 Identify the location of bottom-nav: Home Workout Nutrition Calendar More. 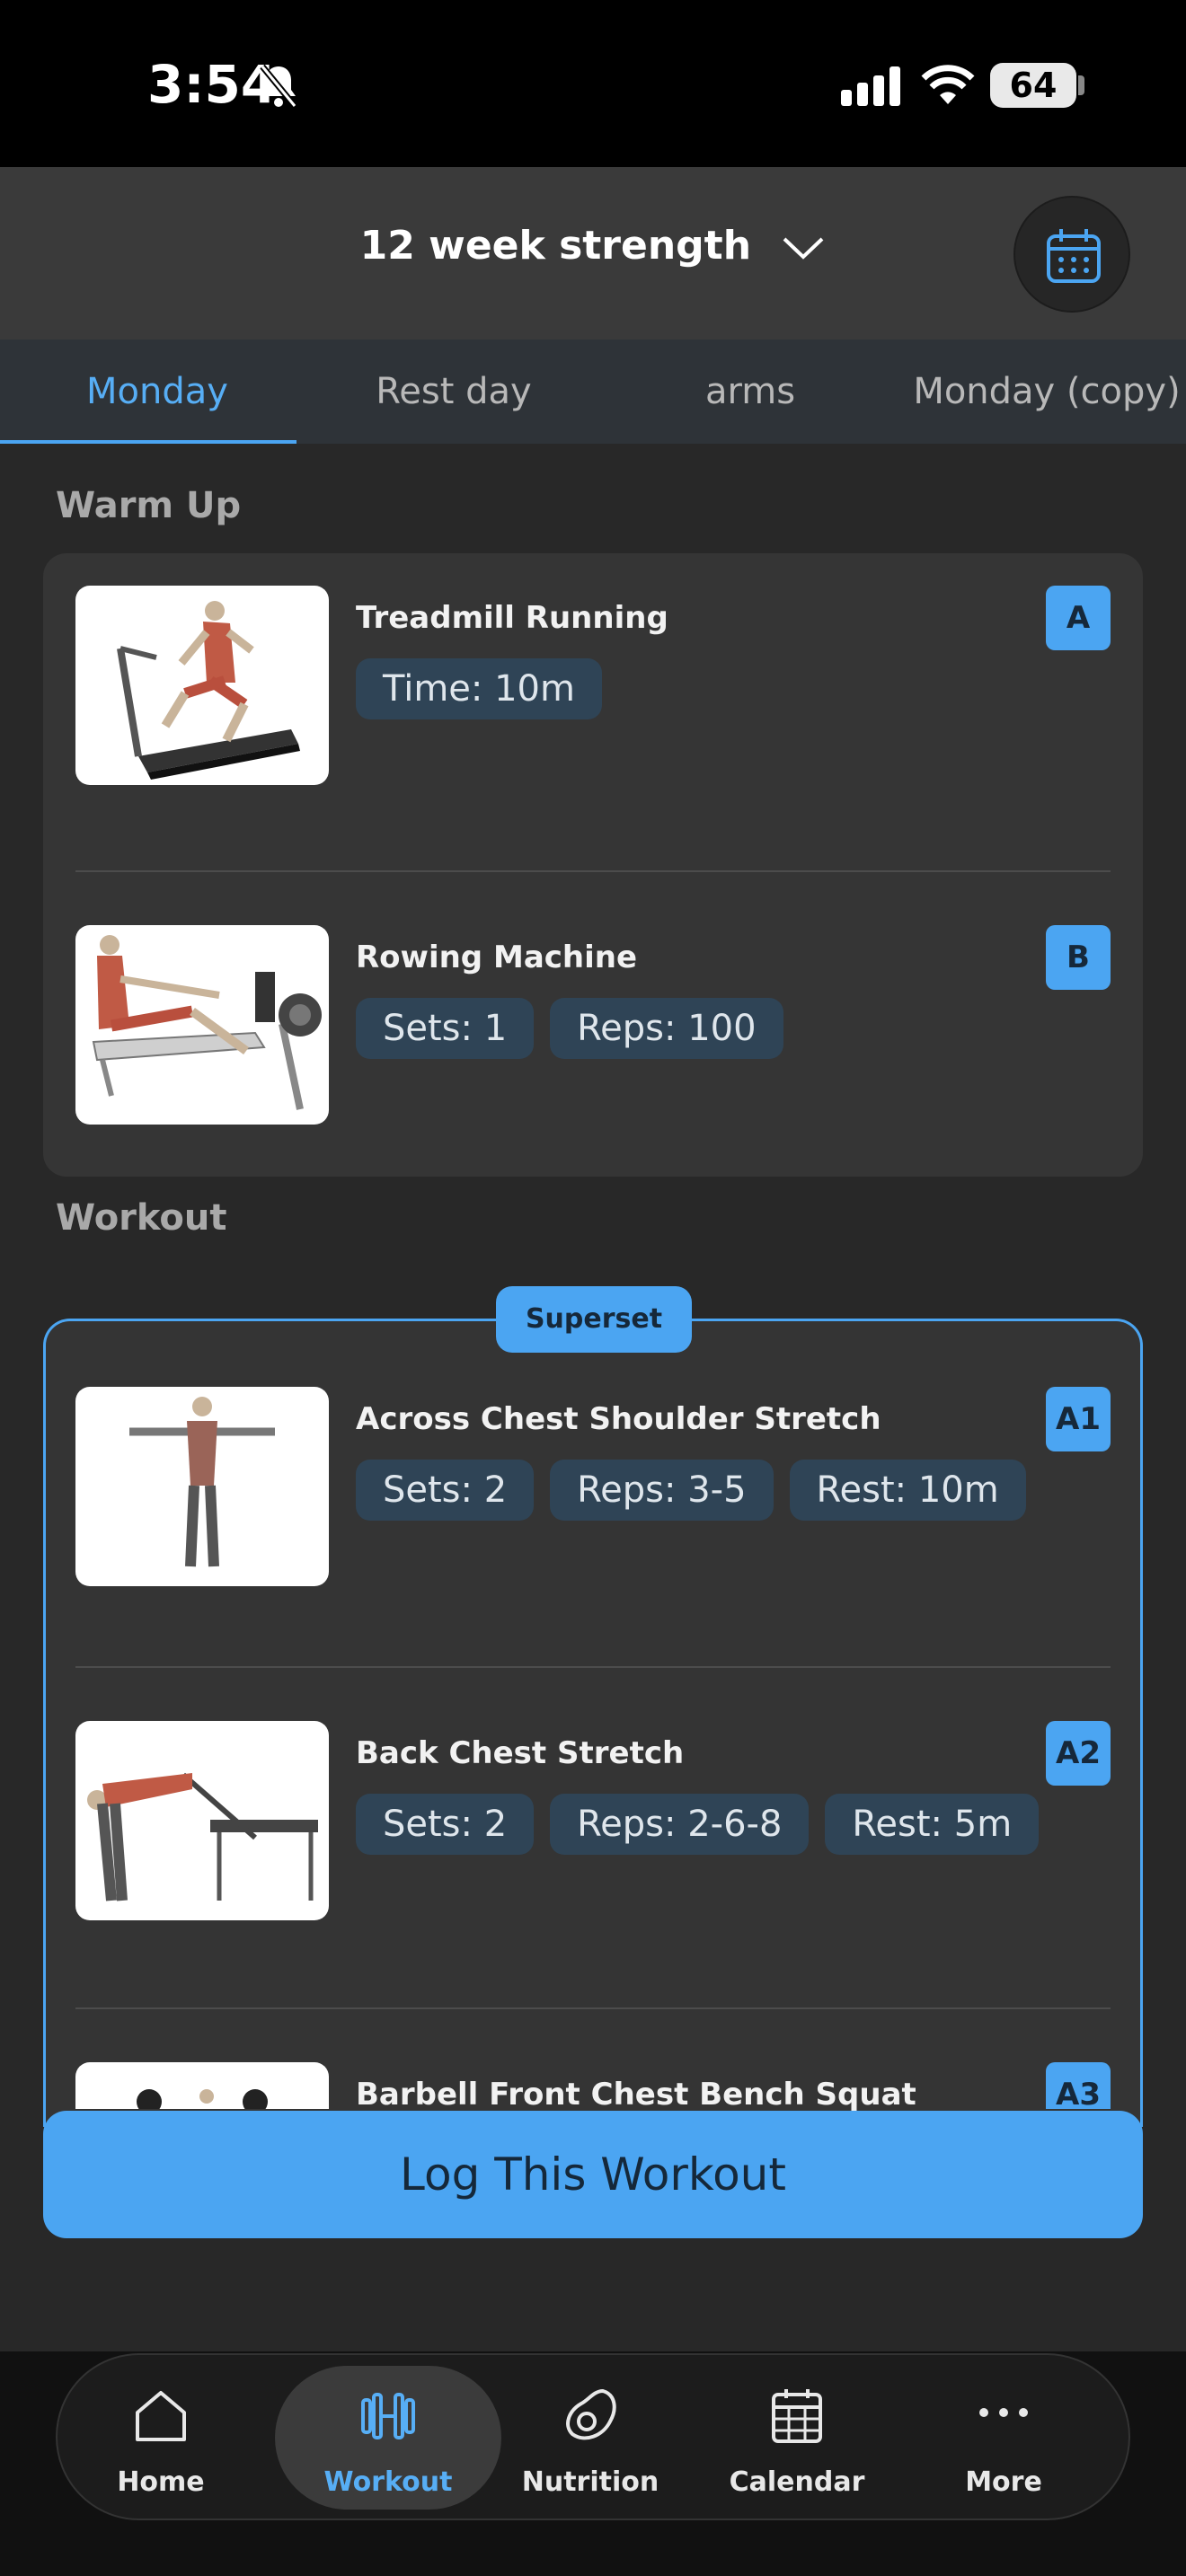
(593, 2436).